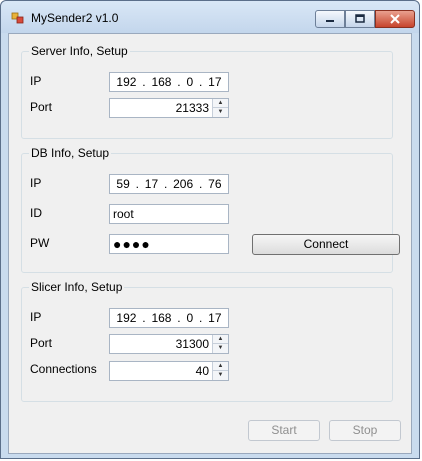 Image resolution: width=422 pixels, height=461 pixels. I want to click on stop-button: Stop, so click(365, 430).